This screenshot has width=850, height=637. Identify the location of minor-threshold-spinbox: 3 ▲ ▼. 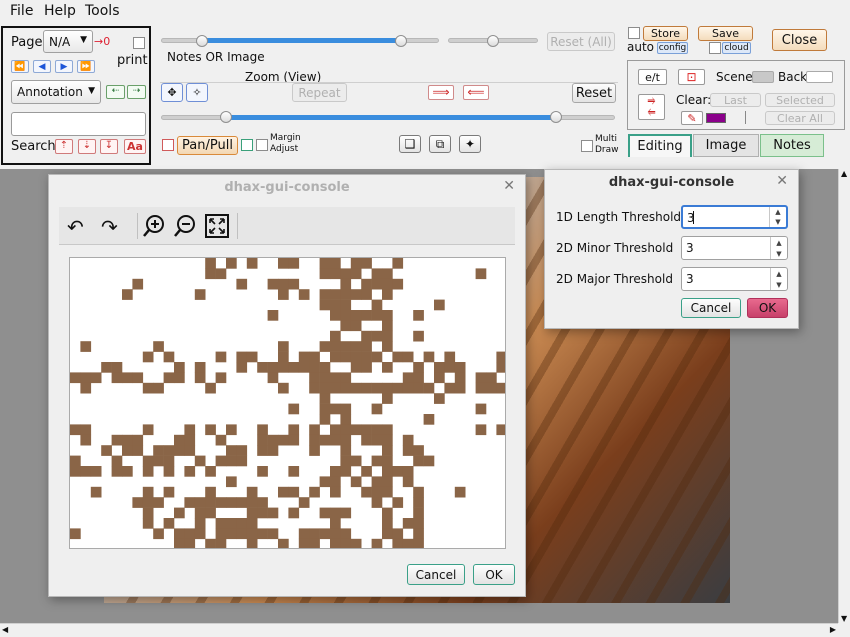
(734, 248).